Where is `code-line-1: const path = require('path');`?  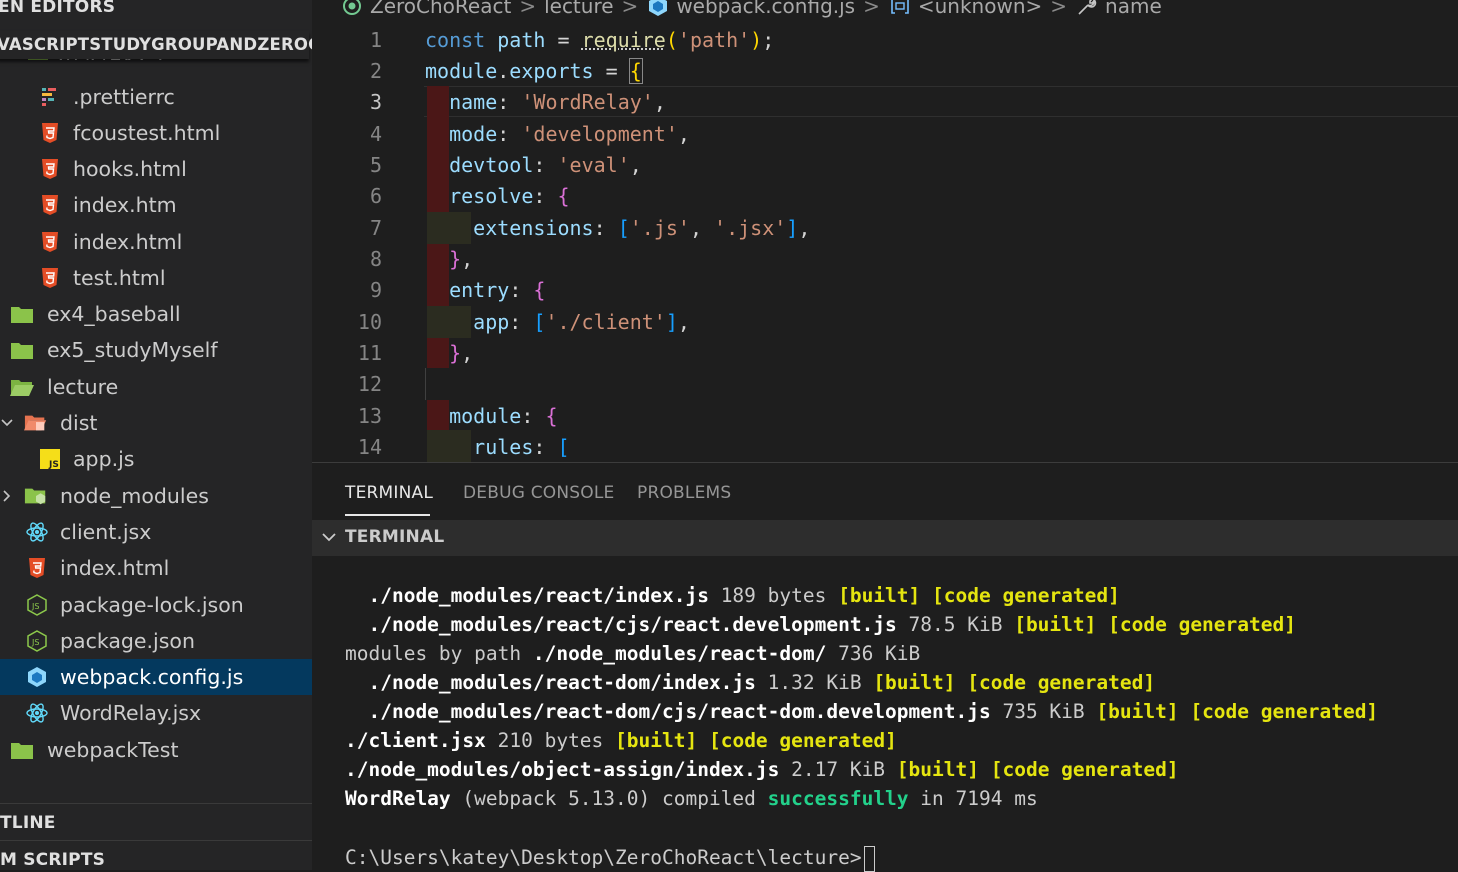 code-line-1: const path = require('path'); is located at coordinates (600, 40).